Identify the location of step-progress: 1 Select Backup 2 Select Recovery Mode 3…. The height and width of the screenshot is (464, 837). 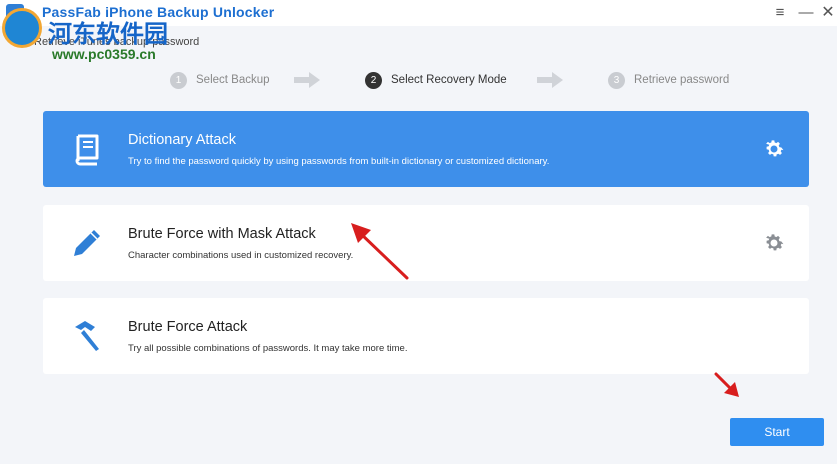
(418, 81).